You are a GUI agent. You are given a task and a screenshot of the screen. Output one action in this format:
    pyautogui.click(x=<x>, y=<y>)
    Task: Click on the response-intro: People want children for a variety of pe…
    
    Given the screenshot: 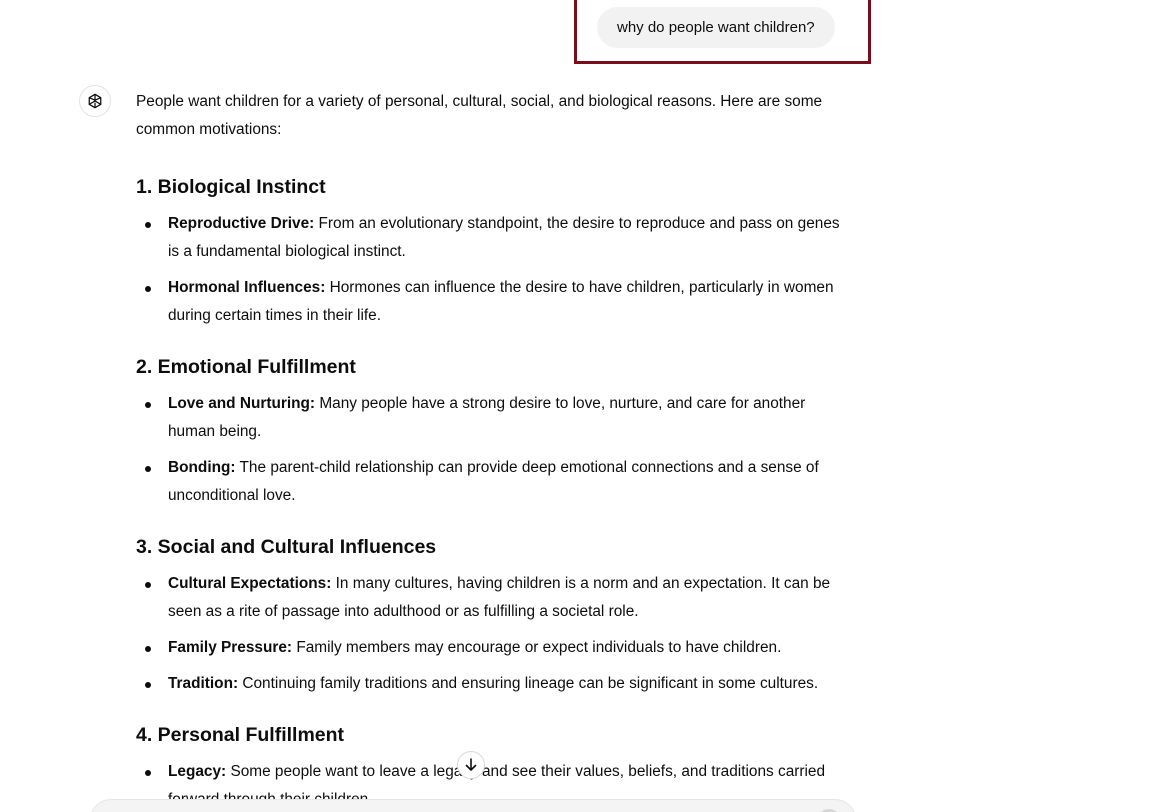 What is the action you would take?
    pyautogui.click(x=479, y=115)
    